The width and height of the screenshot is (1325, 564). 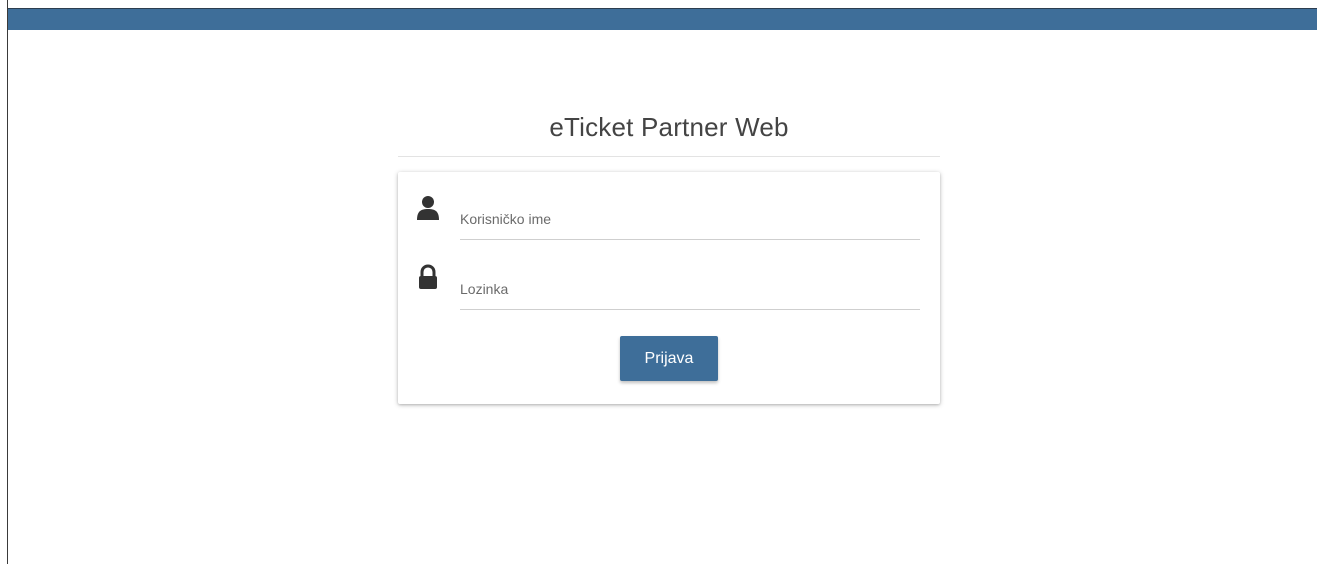 I want to click on lock-icon, so click(x=428, y=278).